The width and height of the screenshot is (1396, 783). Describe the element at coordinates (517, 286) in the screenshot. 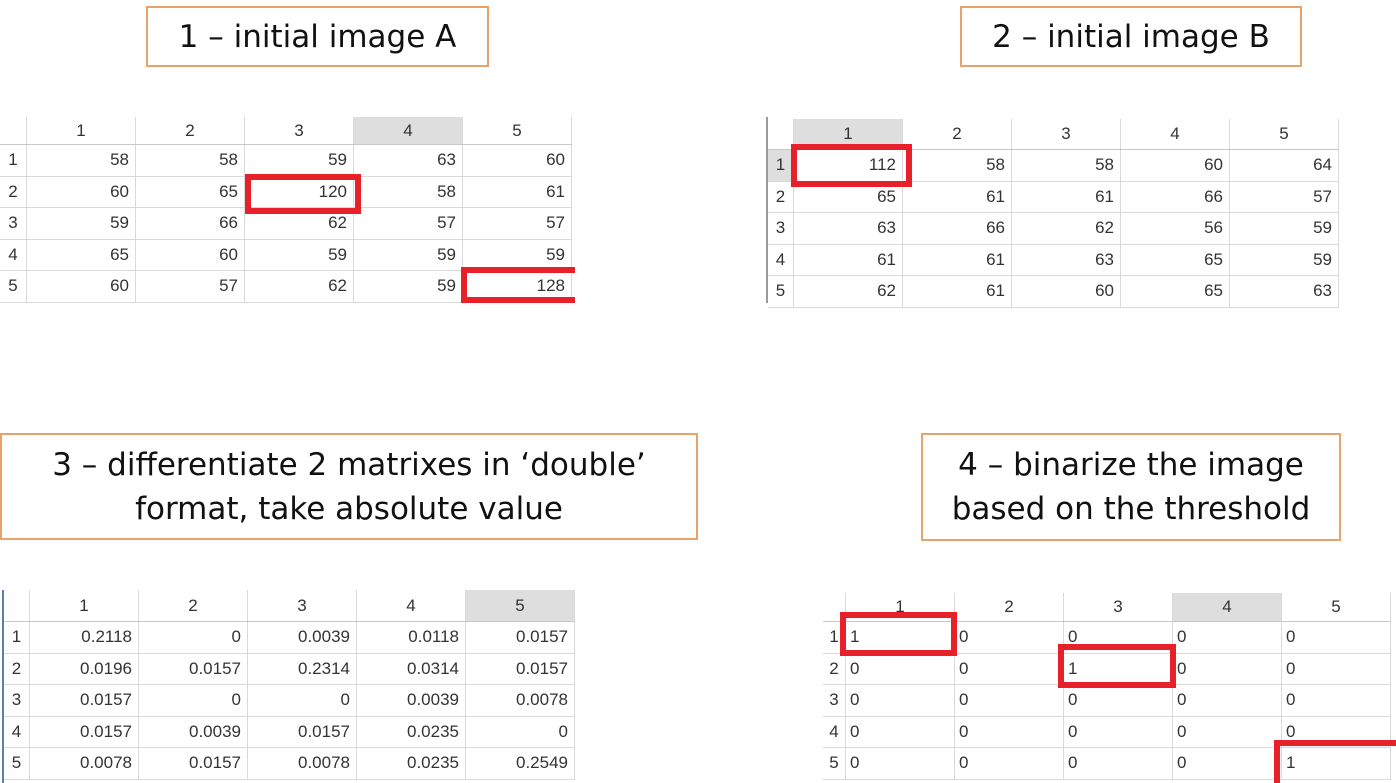

I see `table-cell: 128` at that location.